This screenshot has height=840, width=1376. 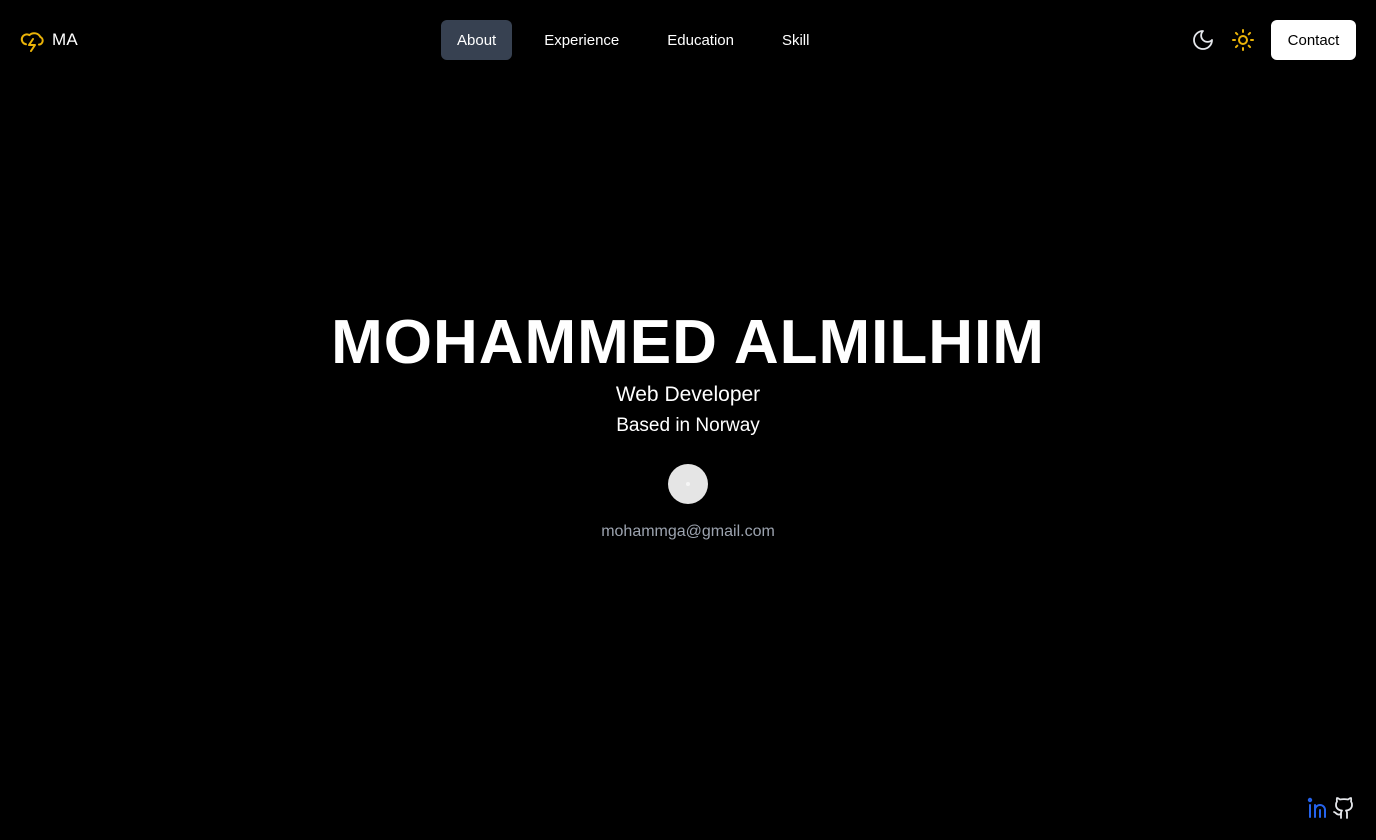 I want to click on linkedin-link, so click(x=1318, y=808).